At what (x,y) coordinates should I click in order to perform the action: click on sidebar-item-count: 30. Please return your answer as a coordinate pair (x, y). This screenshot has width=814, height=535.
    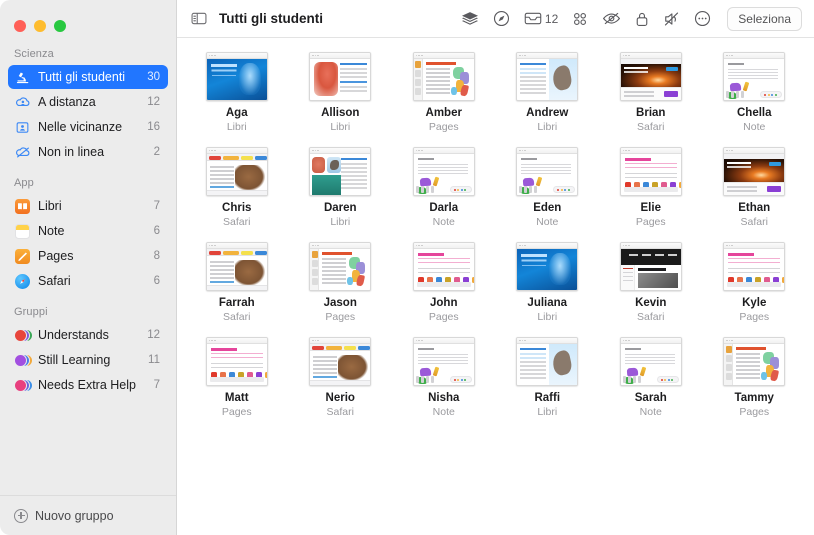
    Looking at the image, I should click on (153, 77).